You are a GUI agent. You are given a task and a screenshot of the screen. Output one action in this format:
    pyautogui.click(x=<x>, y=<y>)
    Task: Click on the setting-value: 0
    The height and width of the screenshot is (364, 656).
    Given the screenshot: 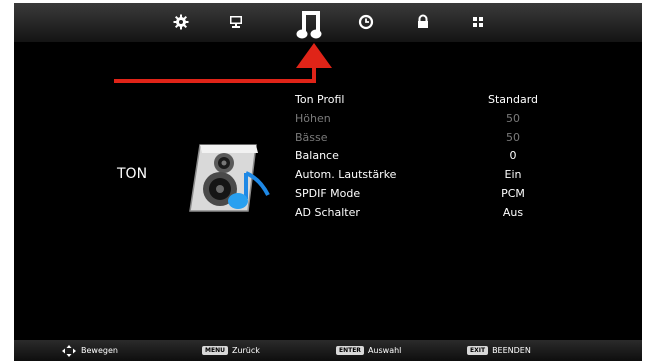 What is the action you would take?
    pyautogui.click(x=513, y=155)
    